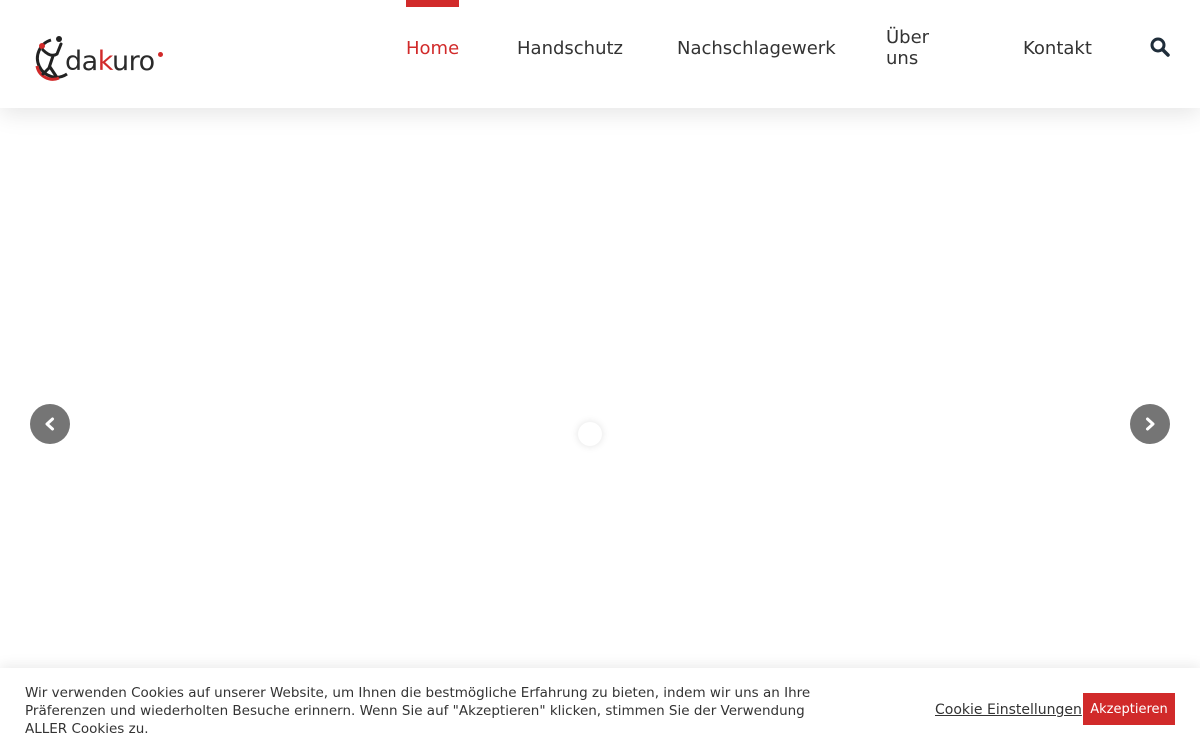 The width and height of the screenshot is (1200, 750). Describe the element at coordinates (1057, 48) in the screenshot. I see `nav-item-kontakt: Kontakt` at that location.